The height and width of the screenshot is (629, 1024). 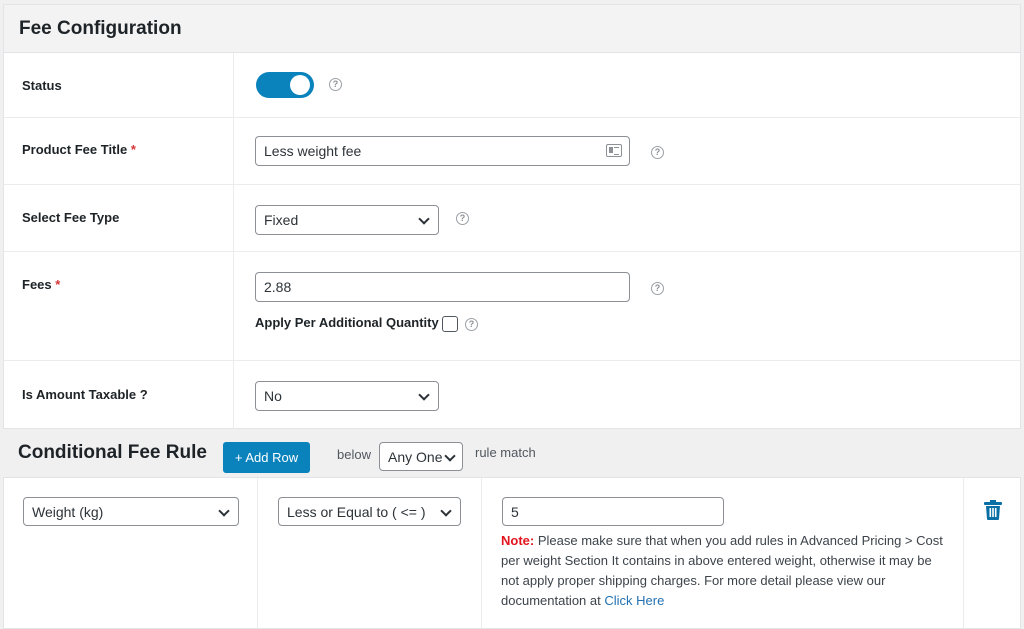 I want to click on fee-type-row: Select Fee Type Fixed ?, so click(x=512, y=218).